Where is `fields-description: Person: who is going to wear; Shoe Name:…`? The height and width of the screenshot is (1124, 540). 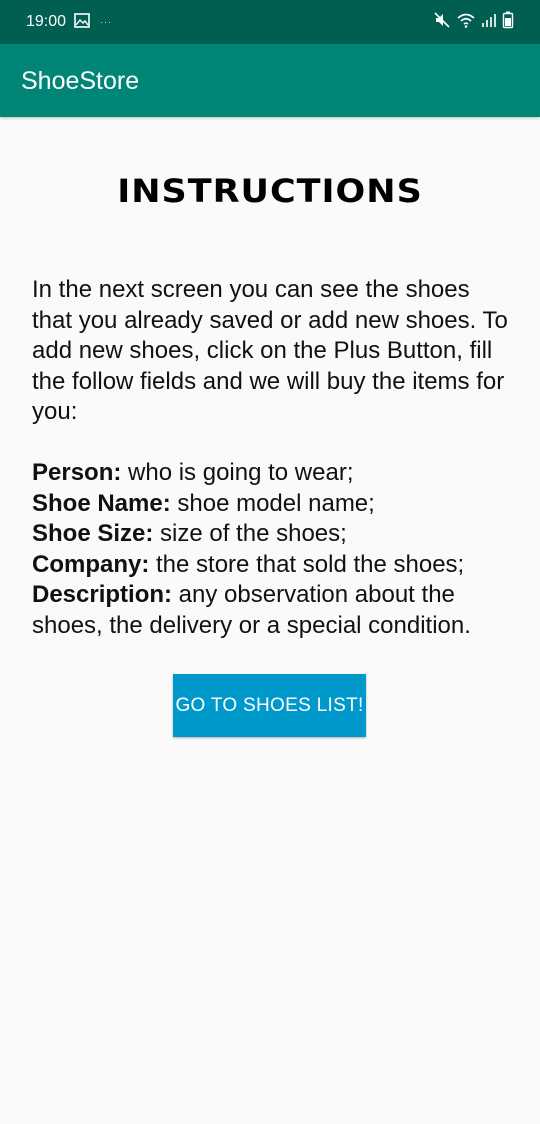
fields-description: Person: who is going to wear; Shoe Name:… is located at coordinates (277, 549).